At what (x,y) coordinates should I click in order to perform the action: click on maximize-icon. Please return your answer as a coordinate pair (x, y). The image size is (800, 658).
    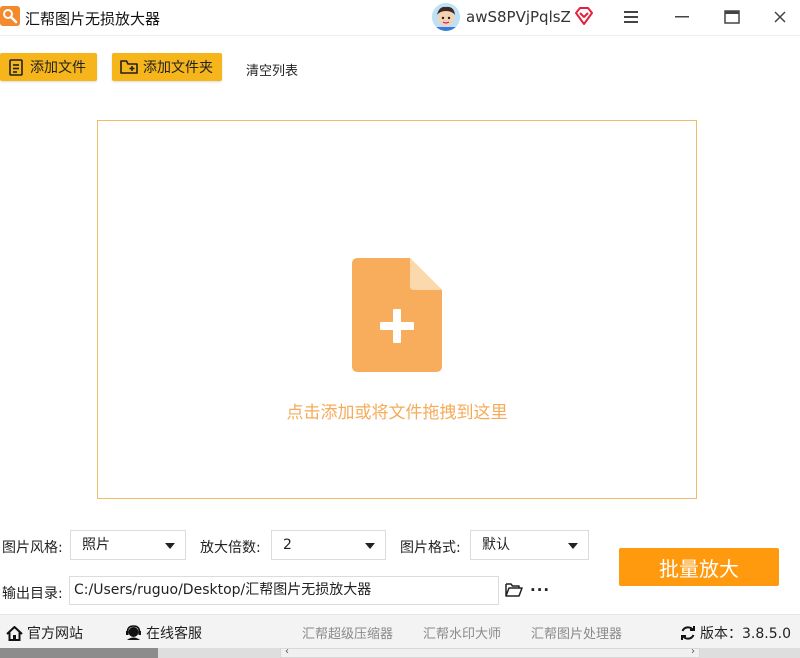
    Looking at the image, I should click on (732, 17).